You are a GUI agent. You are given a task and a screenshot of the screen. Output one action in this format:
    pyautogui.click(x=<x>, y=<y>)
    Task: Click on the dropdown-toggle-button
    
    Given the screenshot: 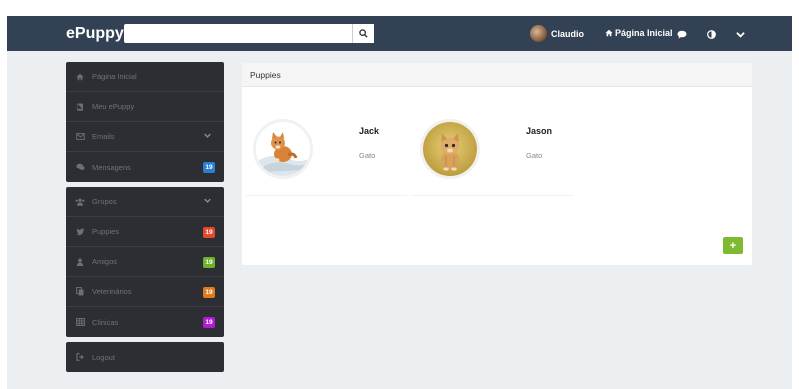 What is the action you would take?
    pyautogui.click(x=740, y=34)
    